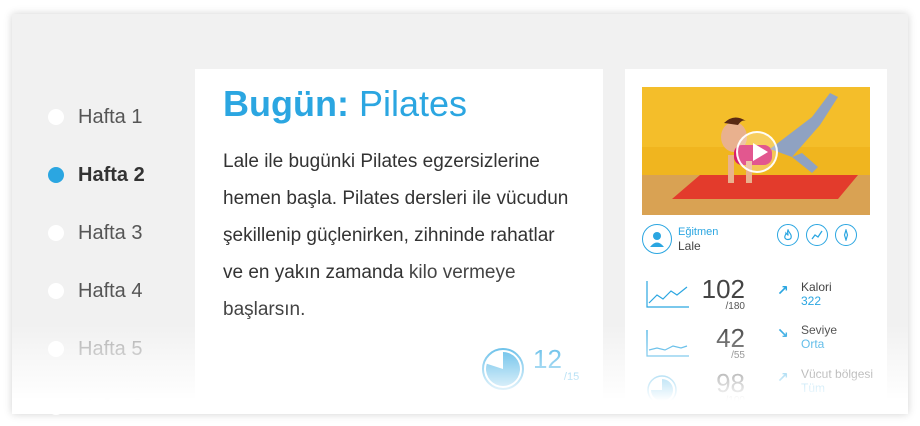 The height and width of the screenshot is (426, 920). Describe the element at coordinates (662, 390) in the screenshot. I see `pie-chart-icon` at that location.